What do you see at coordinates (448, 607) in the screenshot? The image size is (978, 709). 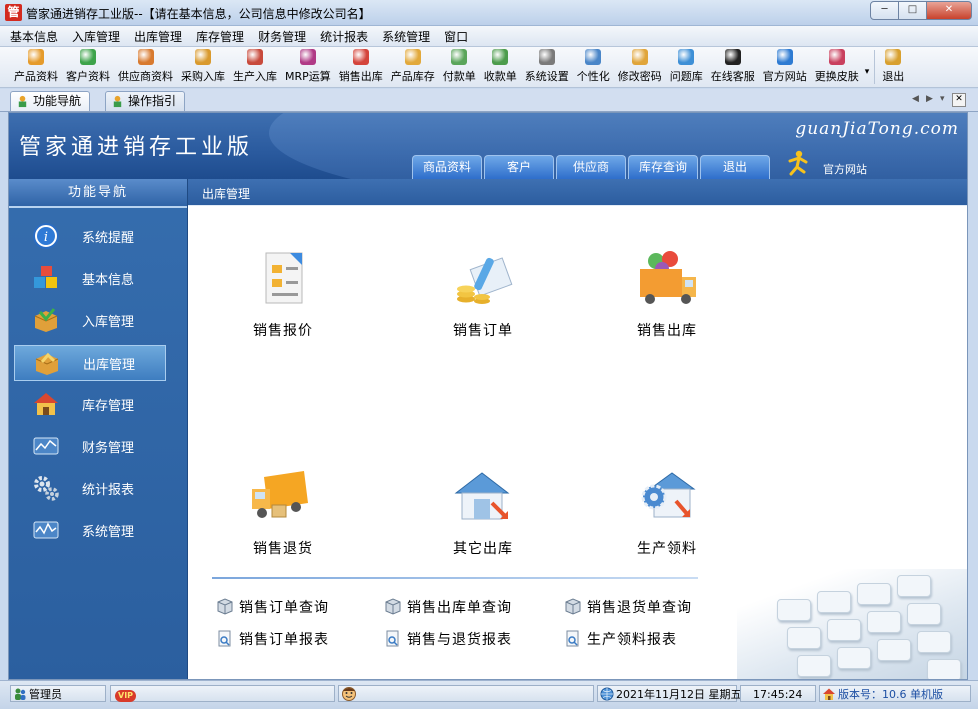 I see `link-sales-outbound-query: 销售出库单查询` at bounding box center [448, 607].